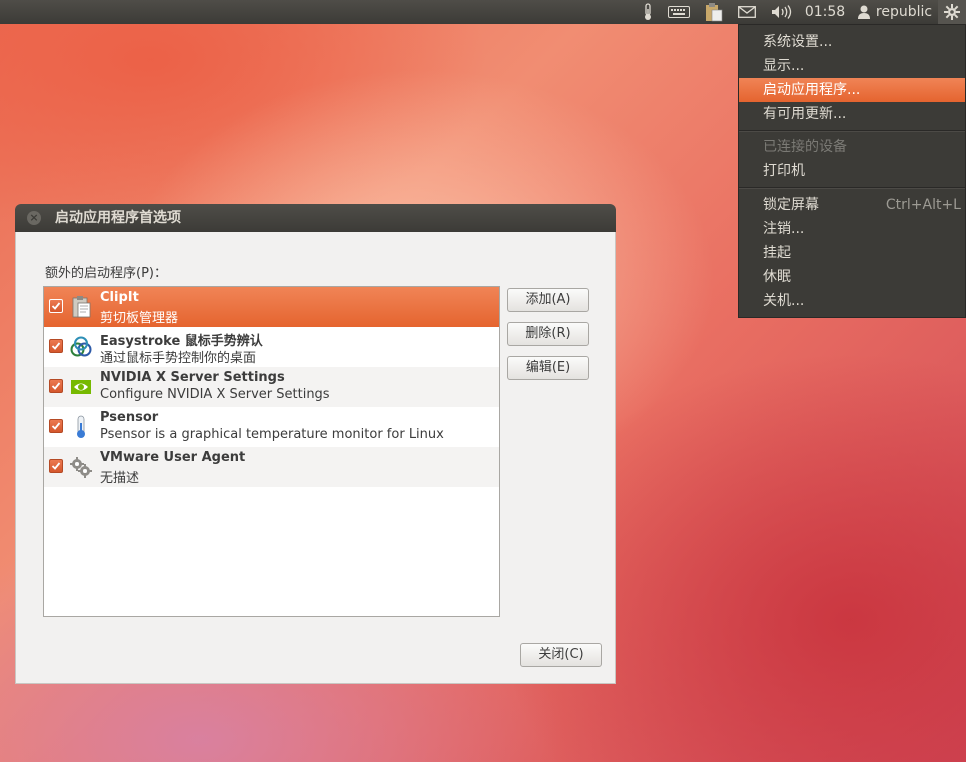 The height and width of the screenshot is (762, 966). What do you see at coordinates (81, 387) in the screenshot?
I see `nvidia-icon` at bounding box center [81, 387].